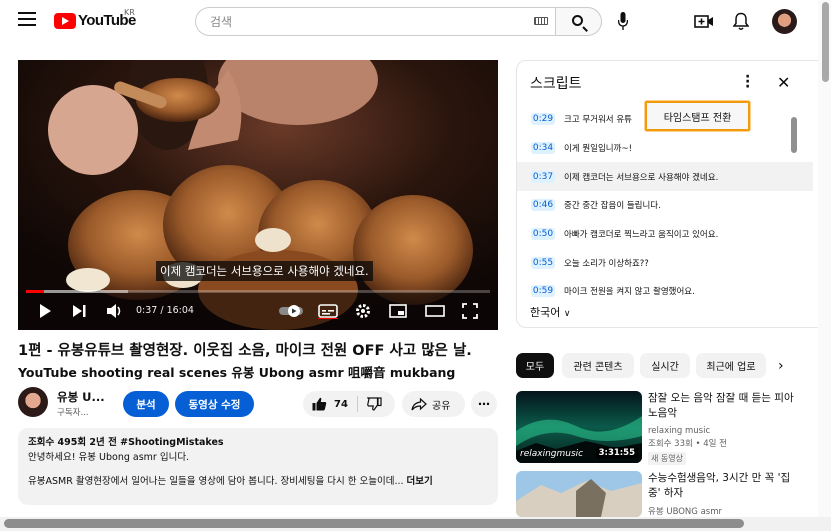 The image size is (831, 532). Describe the element at coordinates (665, 147) in the screenshot. I see `transcript-row: 0:34 이게 뭔일입니까~!` at that location.